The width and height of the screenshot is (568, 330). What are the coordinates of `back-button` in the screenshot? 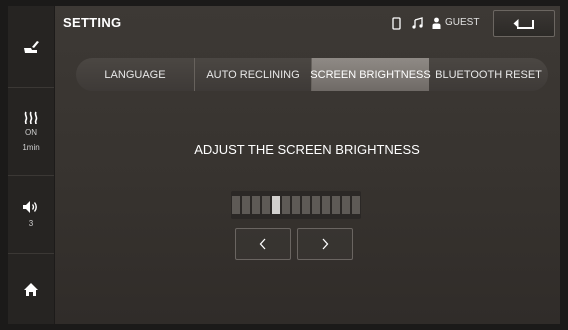 It's located at (524, 23).